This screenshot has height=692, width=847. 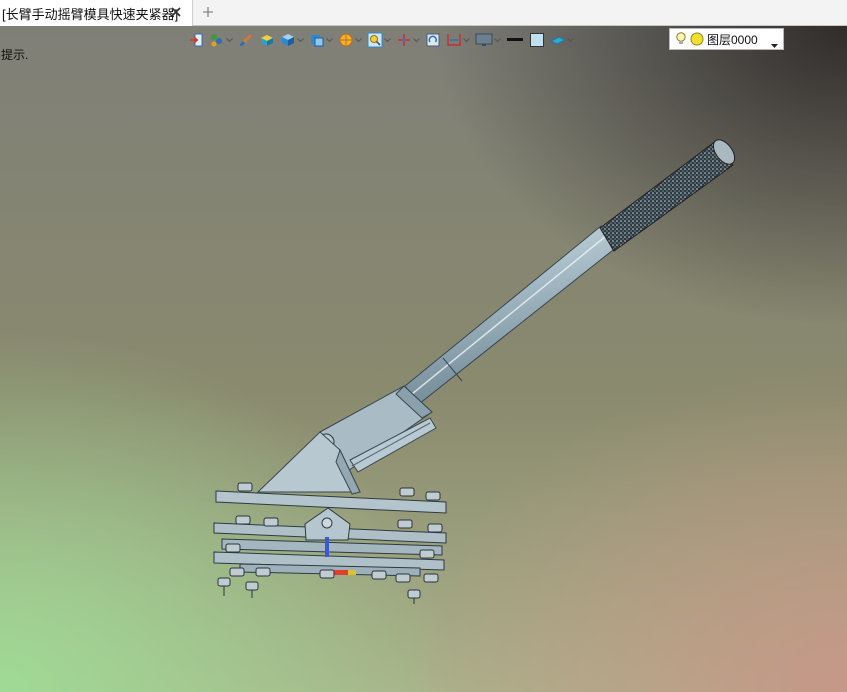 I want to click on tab-bar: [长臂手动摇臂模具快速夹紧器], so click(x=423, y=13).